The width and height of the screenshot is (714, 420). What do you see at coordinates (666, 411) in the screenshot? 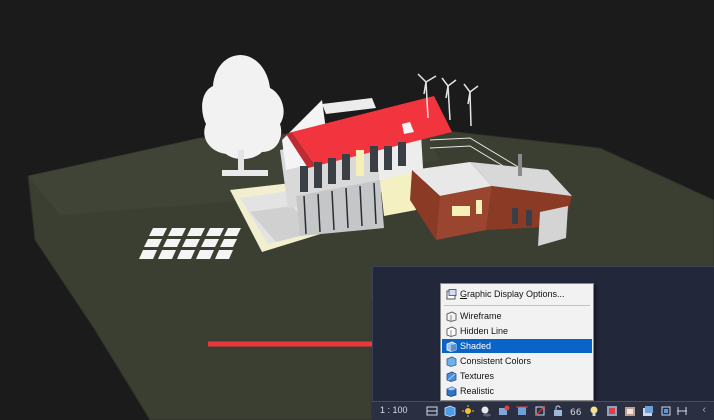
I see `highlight-displacement-icon` at bounding box center [666, 411].